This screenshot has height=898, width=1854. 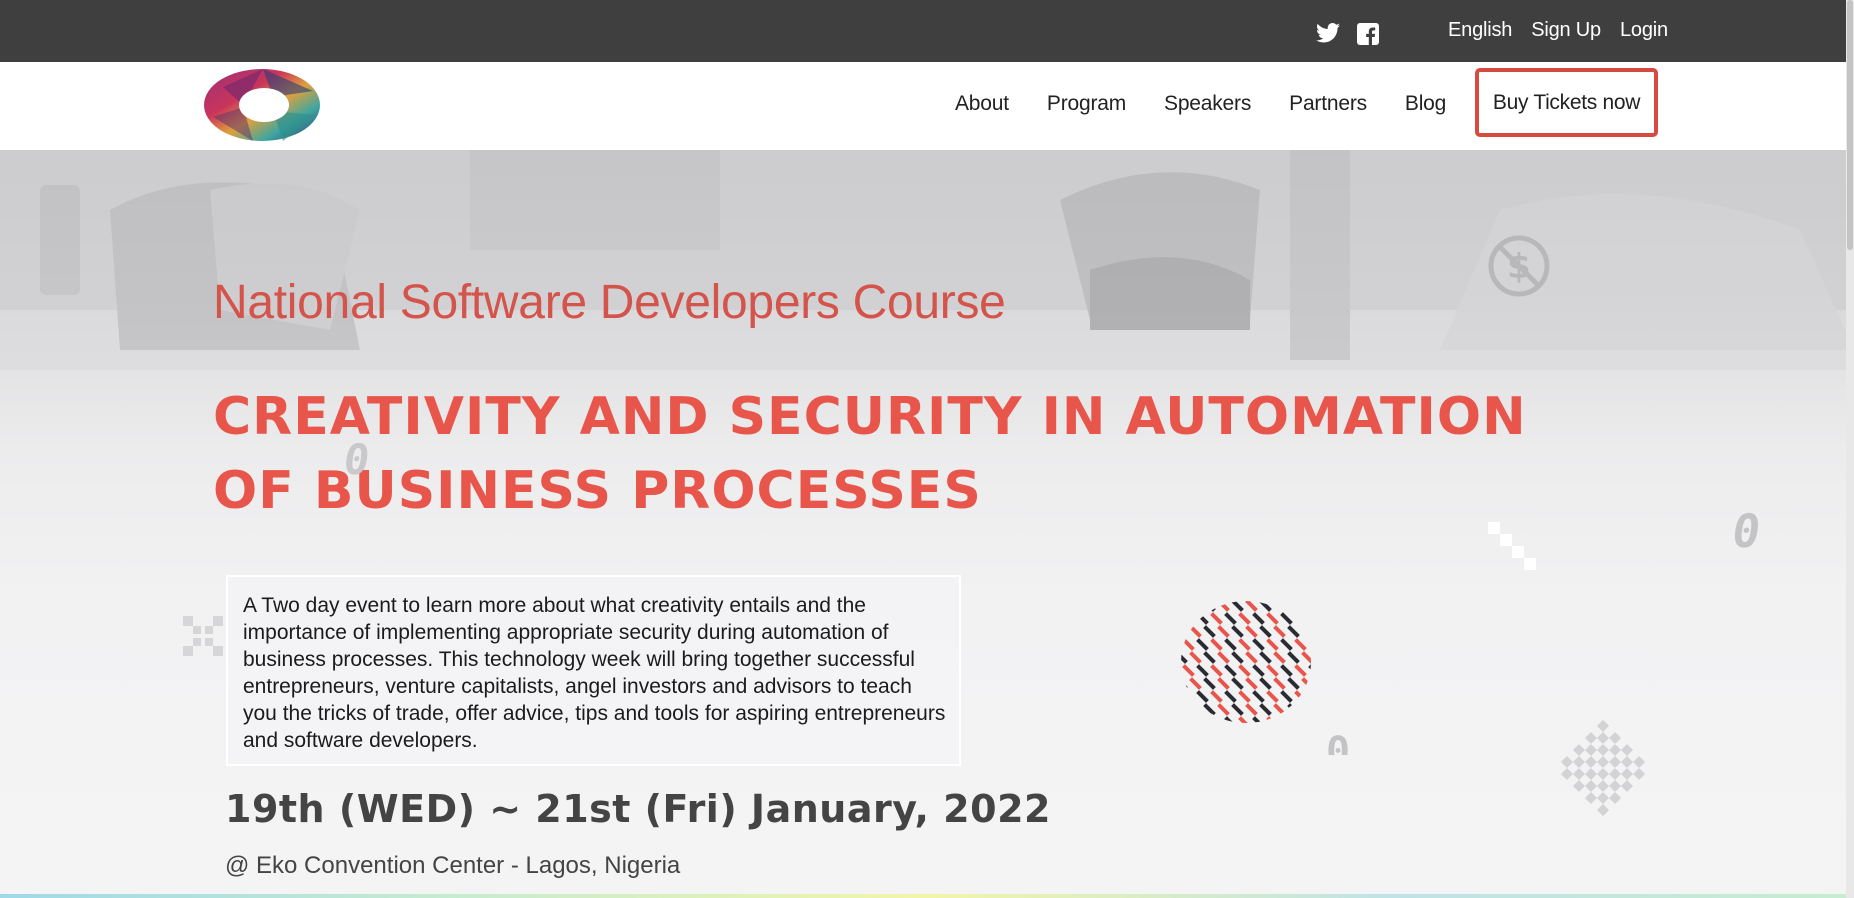 I want to click on language-link: English, so click(x=1480, y=30).